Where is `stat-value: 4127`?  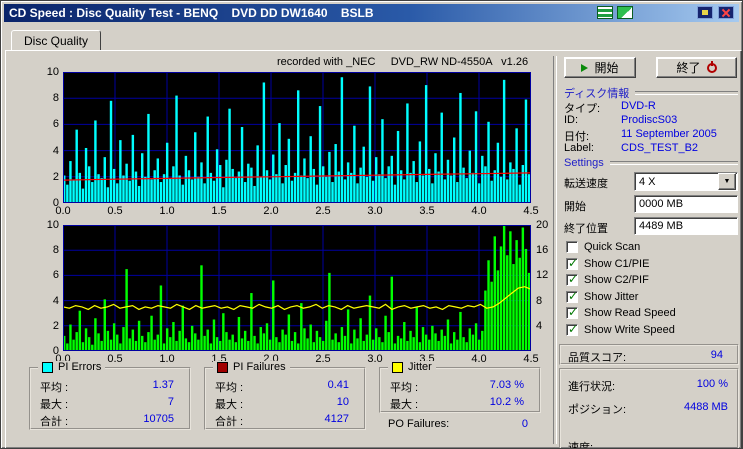
stat-value: 4127 is located at coordinates (336, 419).